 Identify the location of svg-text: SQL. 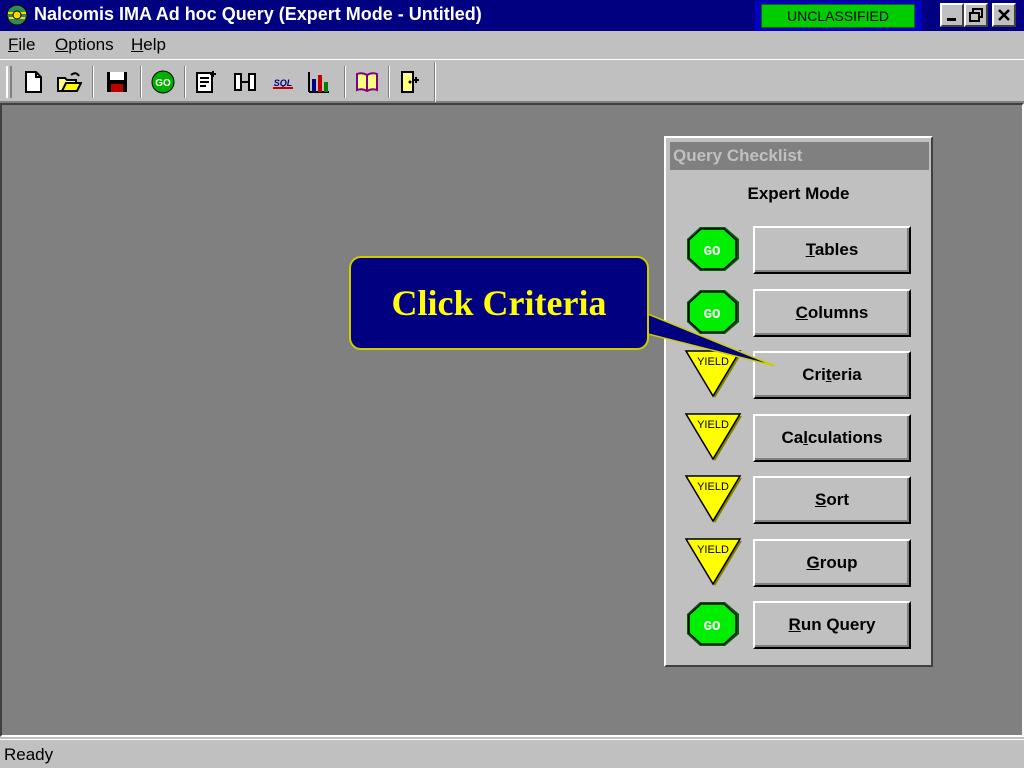
(283, 83).